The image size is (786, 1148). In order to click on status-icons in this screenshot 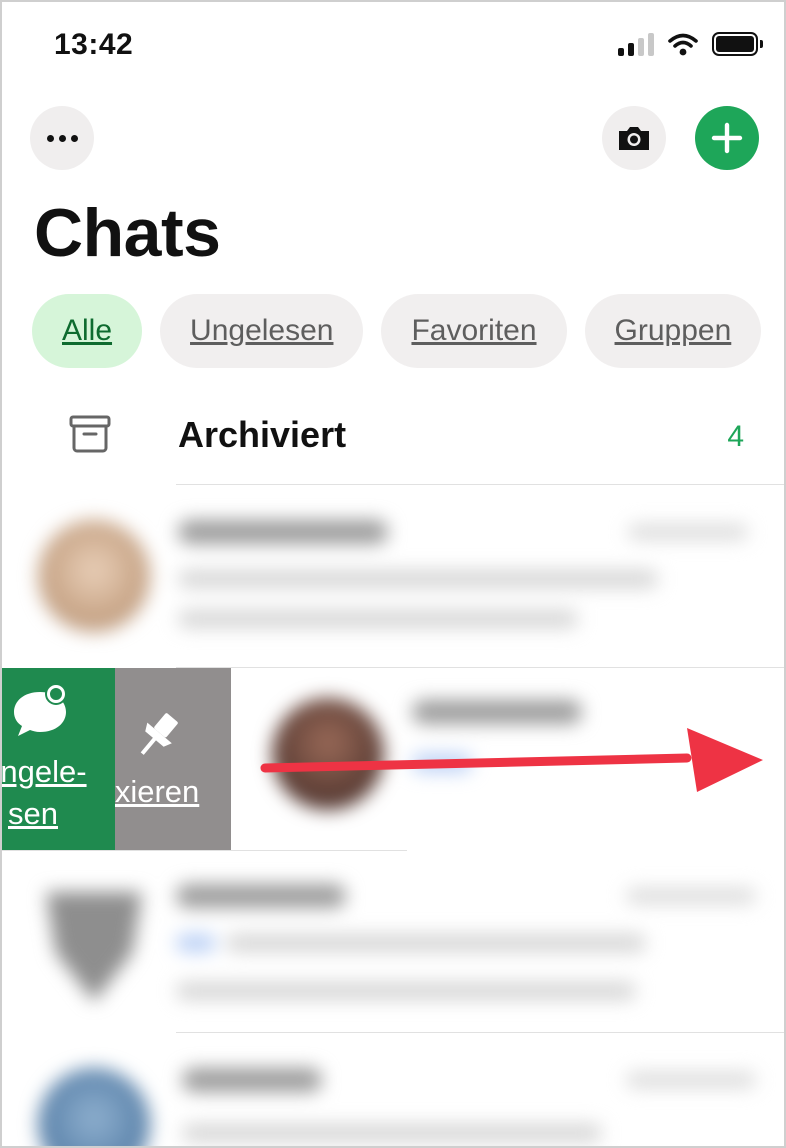, I will do `click(690, 44)`.